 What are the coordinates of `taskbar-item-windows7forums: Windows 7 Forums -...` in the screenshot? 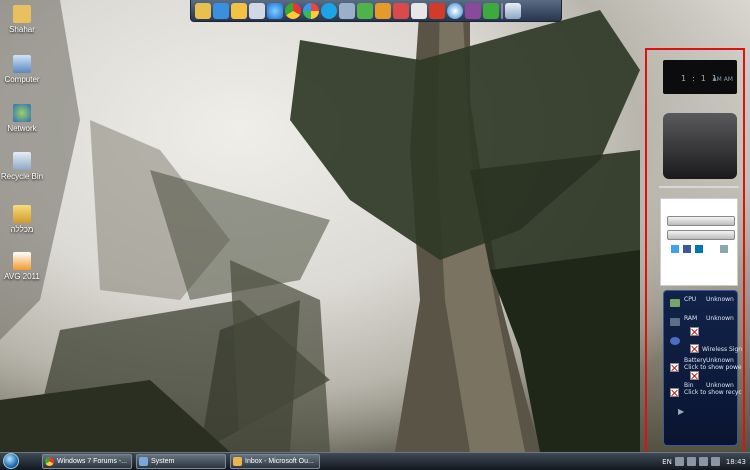 It's located at (87, 461).